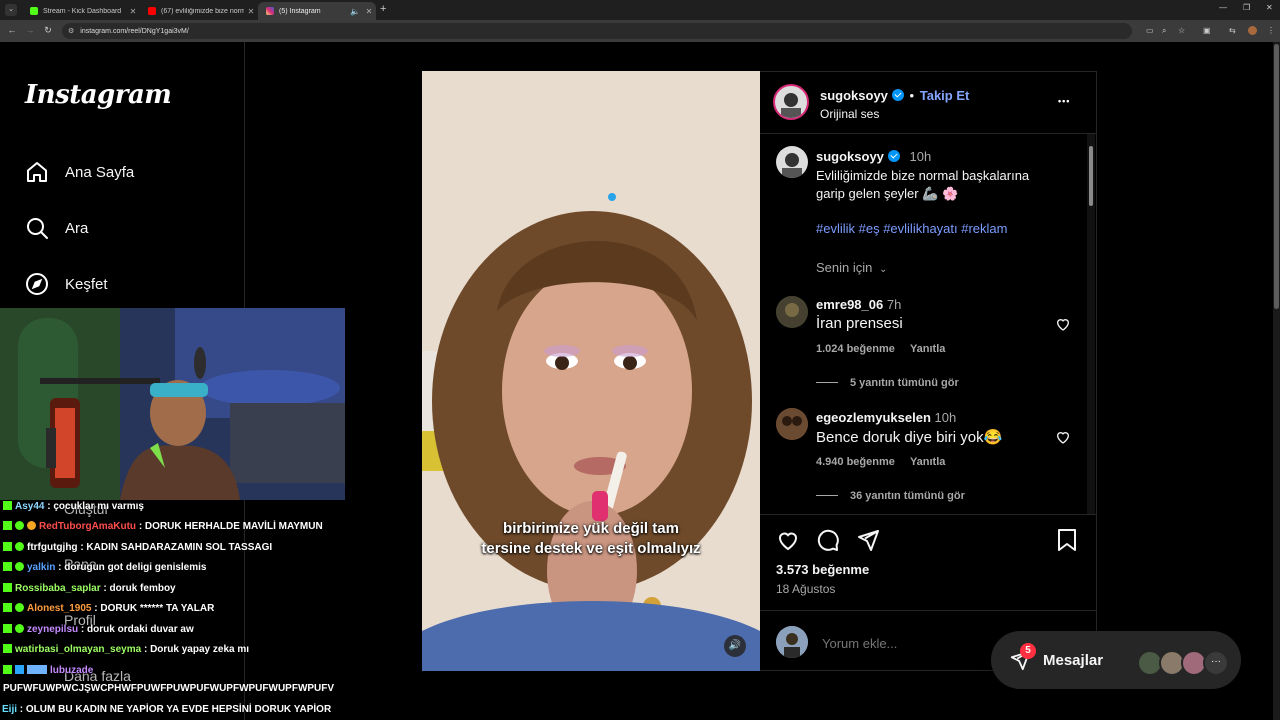 This screenshot has width=1280, height=720. What do you see at coordinates (828, 542) in the screenshot?
I see `comment-button` at bounding box center [828, 542].